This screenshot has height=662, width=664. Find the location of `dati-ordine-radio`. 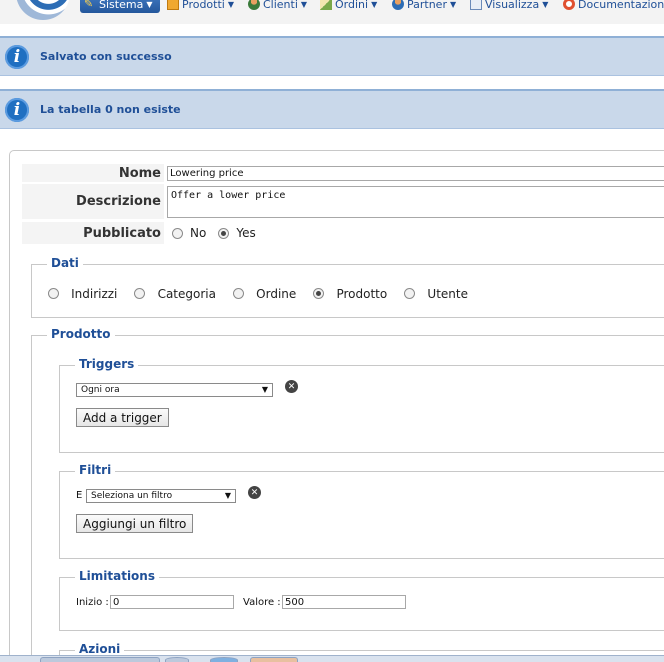

dati-ordine-radio is located at coordinates (239, 293).